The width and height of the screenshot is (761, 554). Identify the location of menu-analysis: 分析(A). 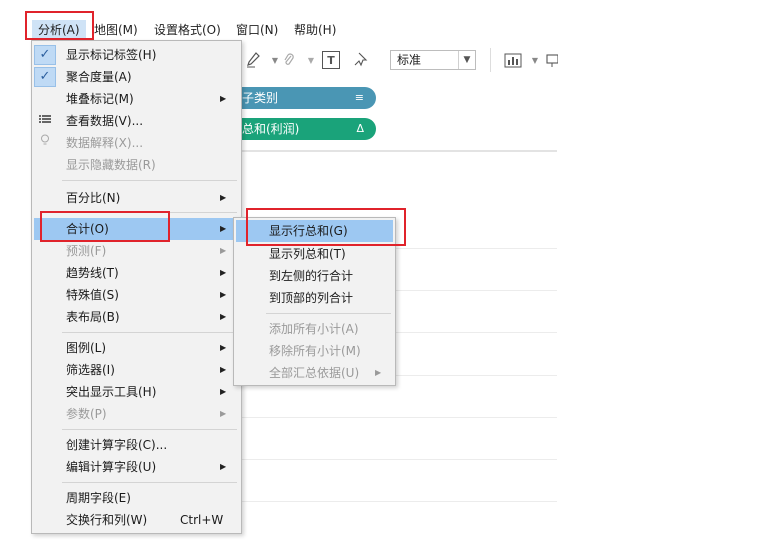
(59, 30).